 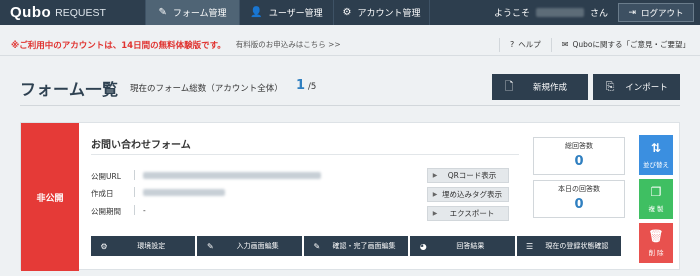 I want to click on public-url-label: 公開URL, so click(x=106, y=176).